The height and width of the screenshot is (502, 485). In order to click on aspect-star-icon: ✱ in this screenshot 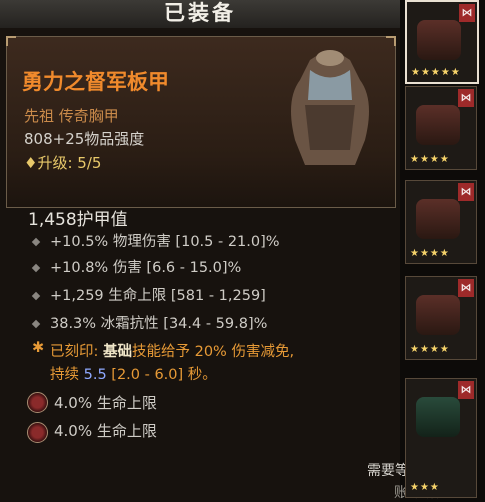, I will do `click(38, 348)`.